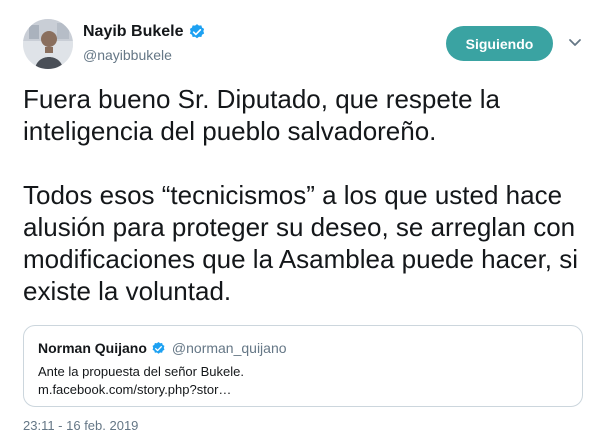  Describe the element at coordinates (575, 43) in the screenshot. I see `chevron-down-icon` at that location.